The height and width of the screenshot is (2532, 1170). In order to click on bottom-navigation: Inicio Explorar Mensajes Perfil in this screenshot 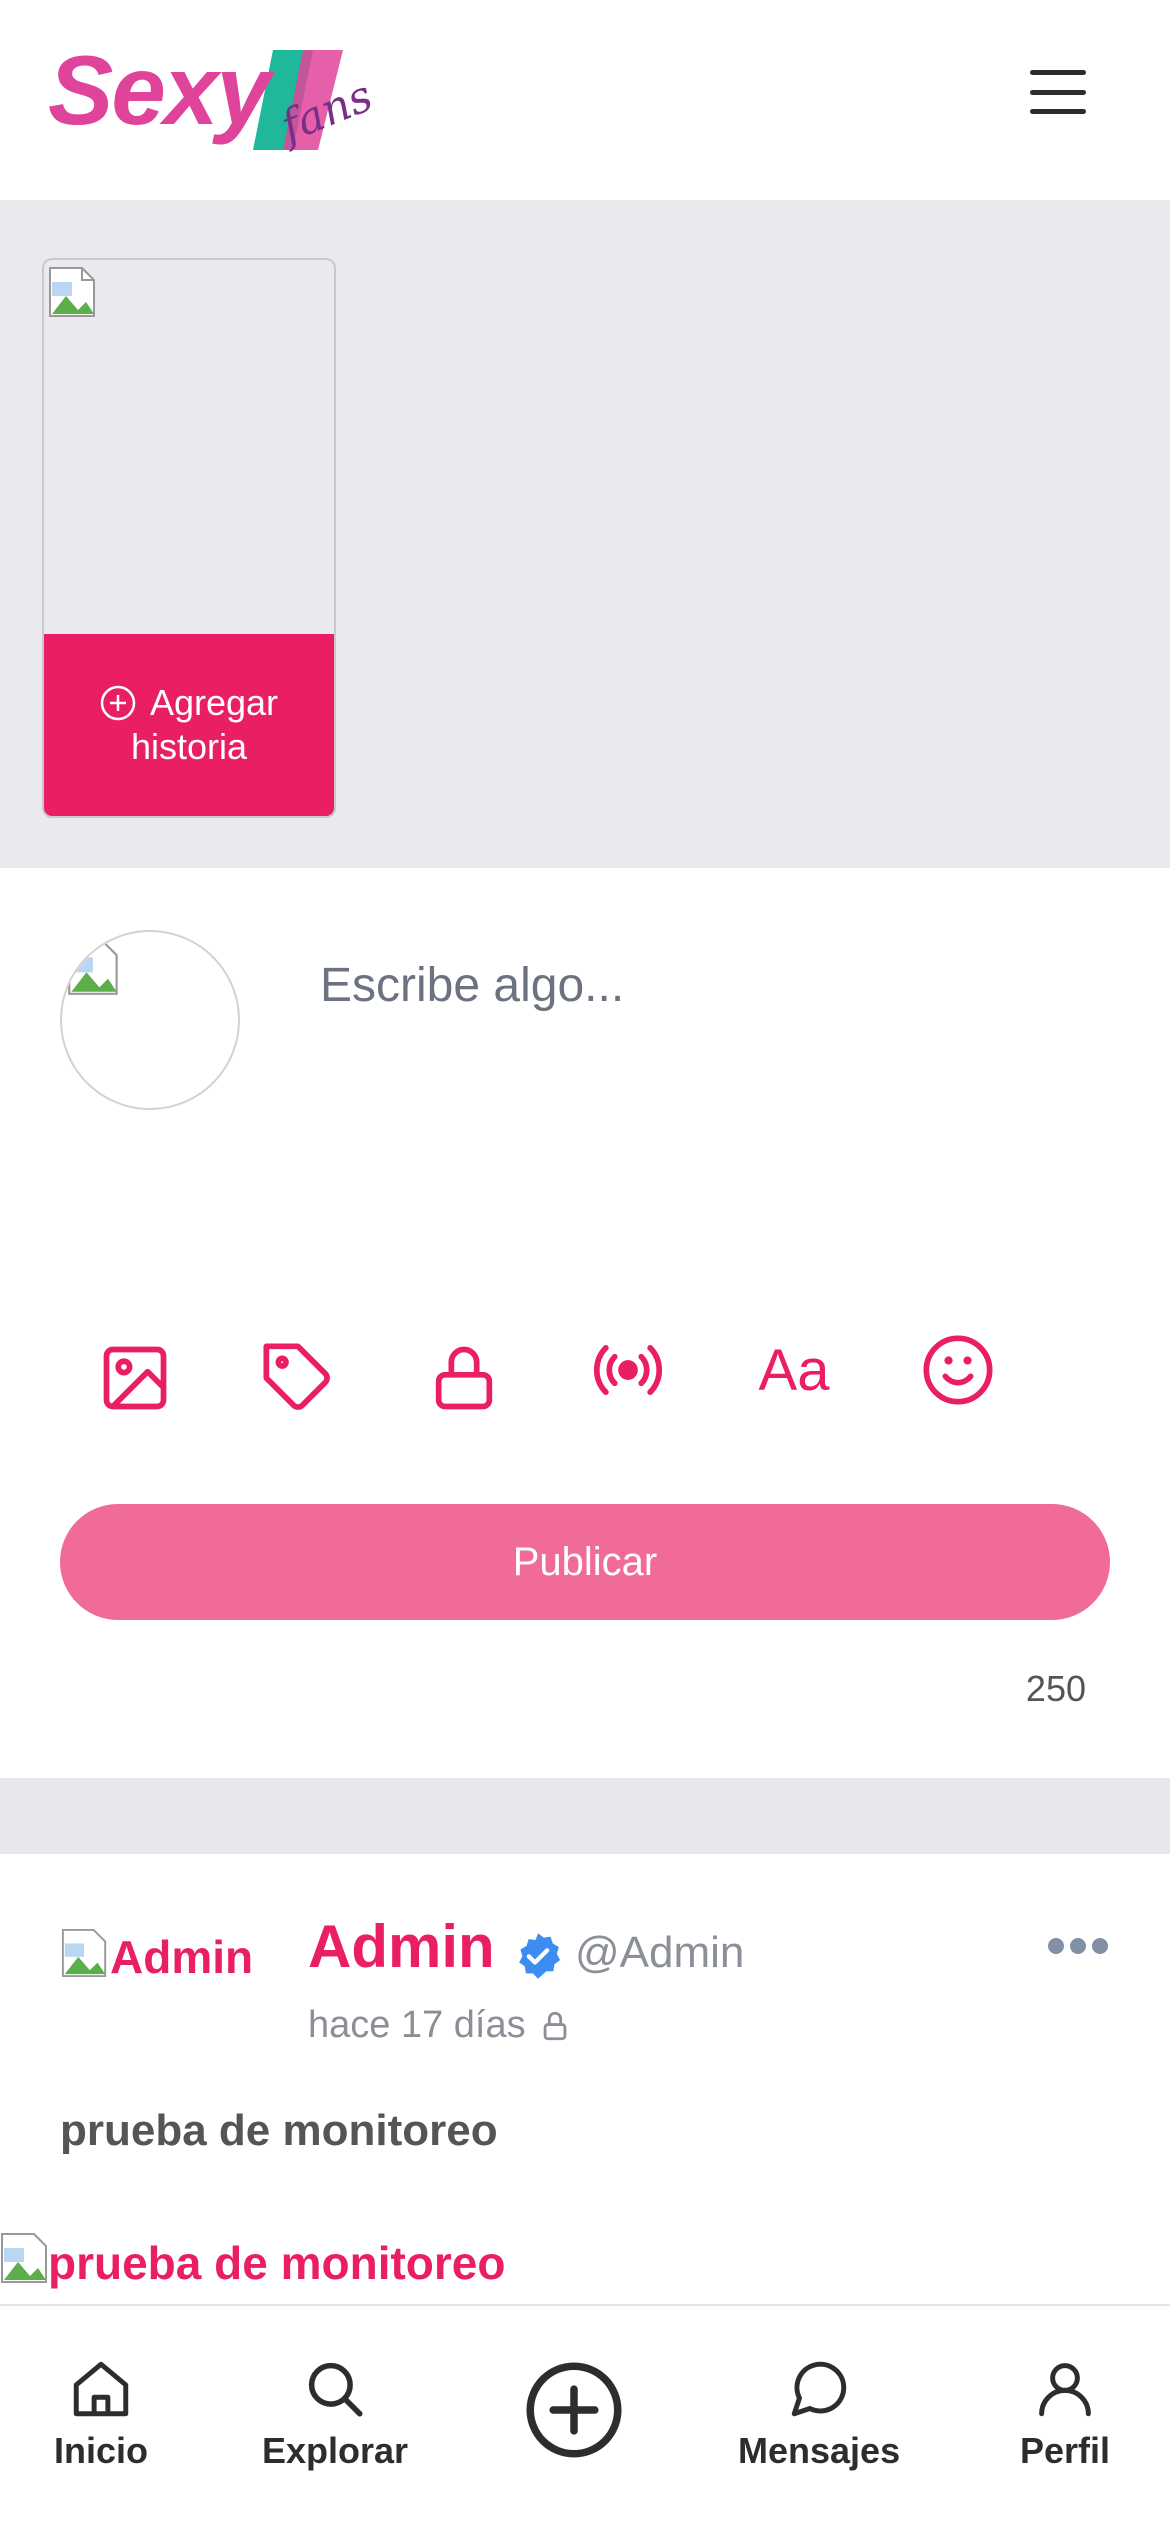, I will do `click(585, 2418)`.